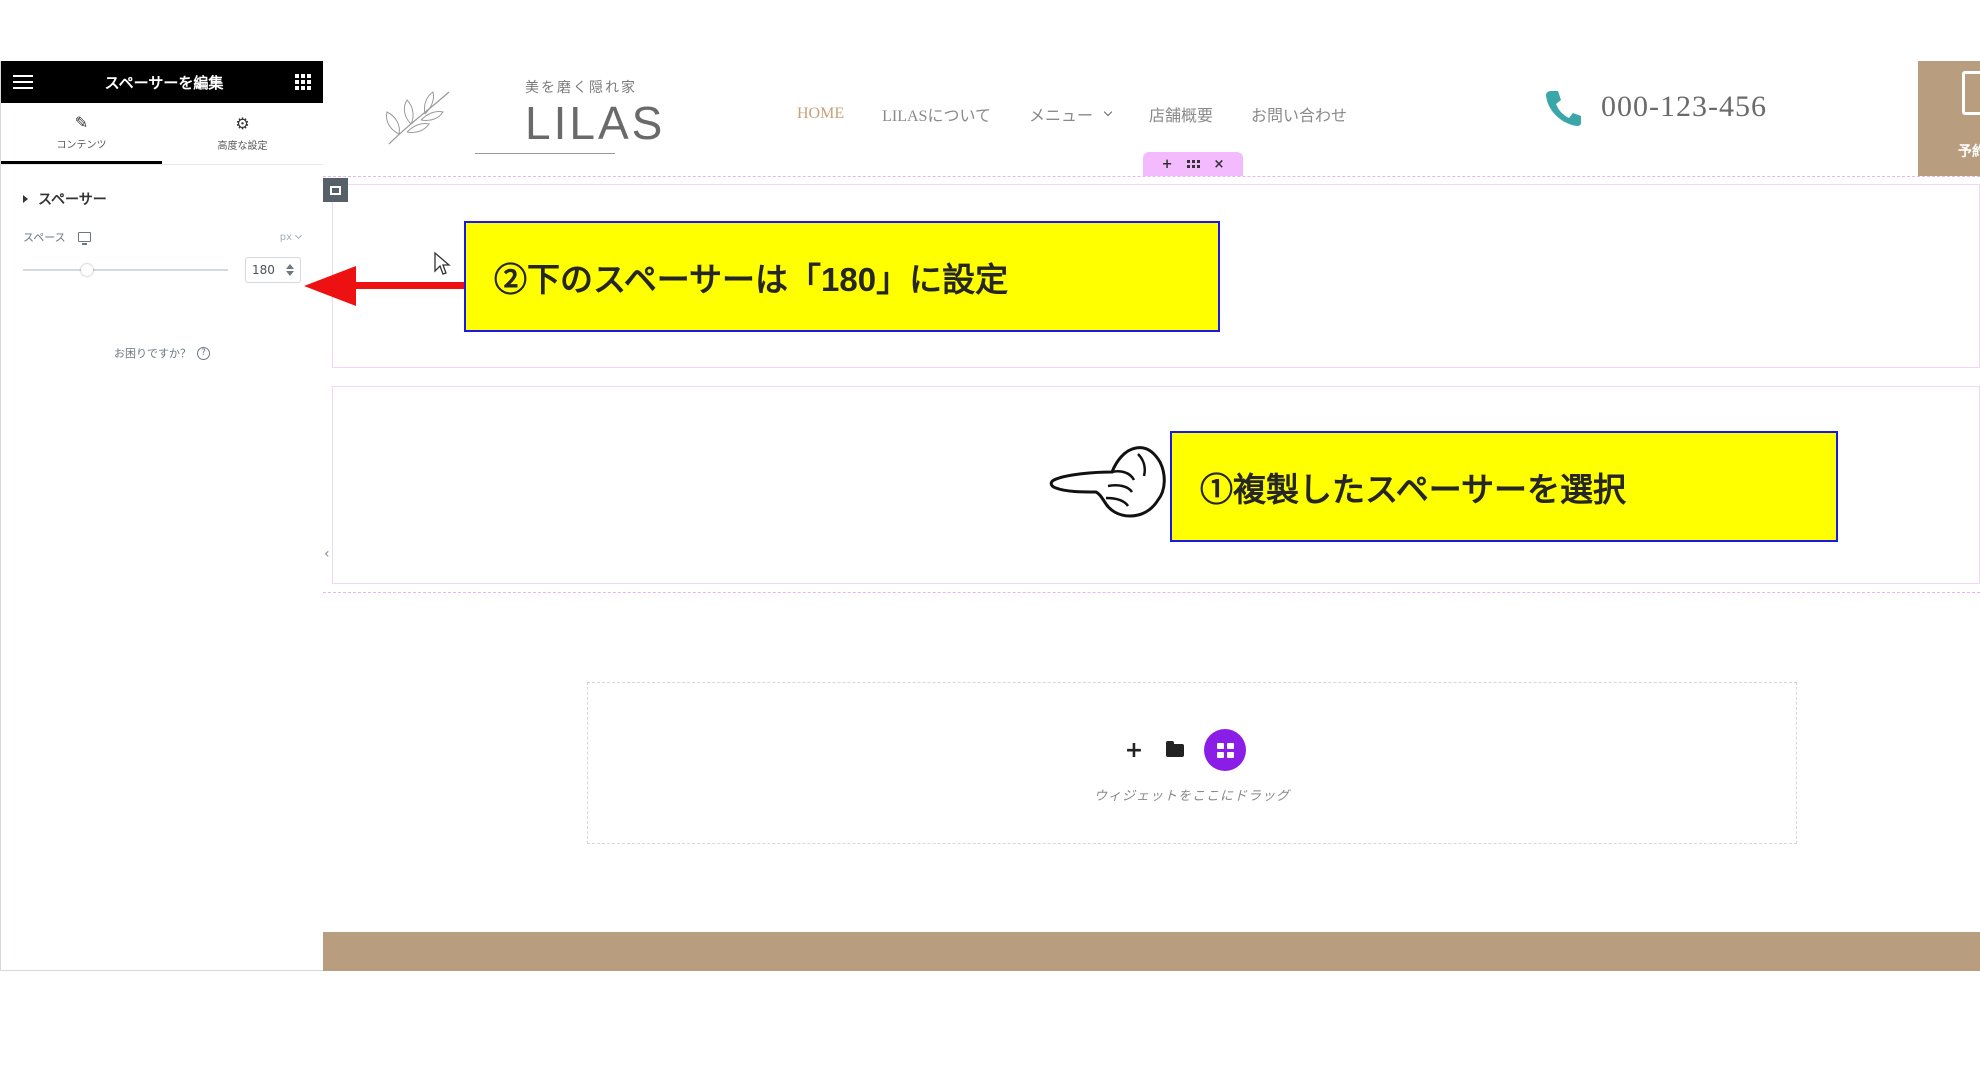 The width and height of the screenshot is (1980, 1080). Describe the element at coordinates (1971, 93) in the screenshot. I see `phone-device-icon` at that location.